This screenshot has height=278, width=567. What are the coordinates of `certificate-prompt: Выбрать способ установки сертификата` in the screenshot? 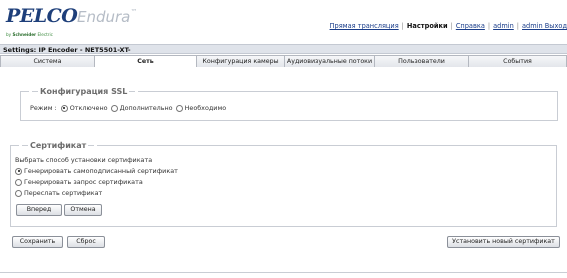 It's located at (84, 160).